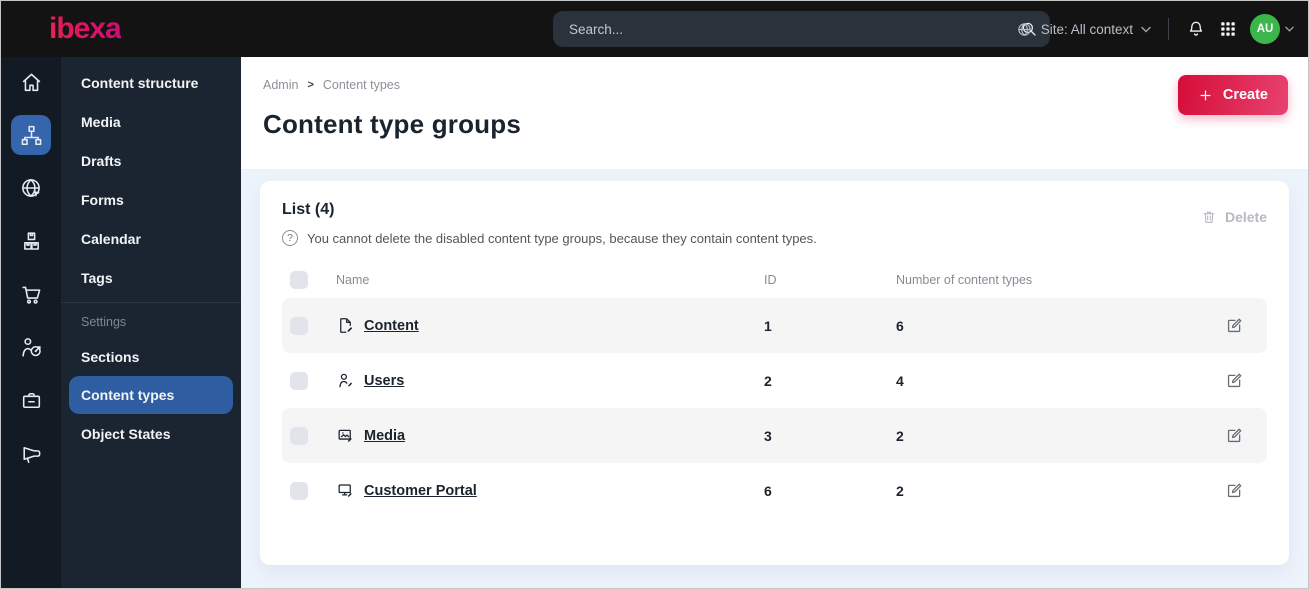 The width and height of the screenshot is (1309, 589). Describe the element at coordinates (1155, 29) in the screenshot. I see `topbar-actions: Site: All context AU` at that location.